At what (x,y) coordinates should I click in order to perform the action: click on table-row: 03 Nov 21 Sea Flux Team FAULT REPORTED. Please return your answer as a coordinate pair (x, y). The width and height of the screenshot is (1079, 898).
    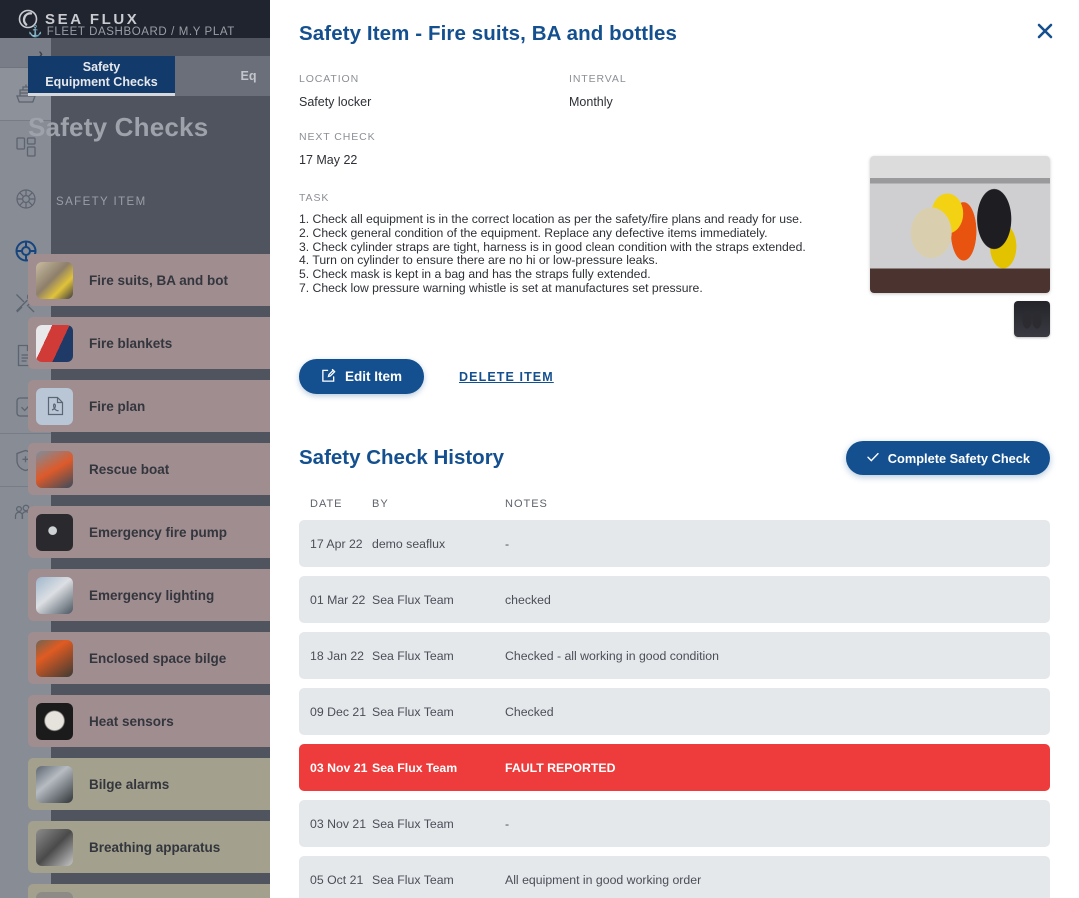
    Looking at the image, I should click on (674, 768).